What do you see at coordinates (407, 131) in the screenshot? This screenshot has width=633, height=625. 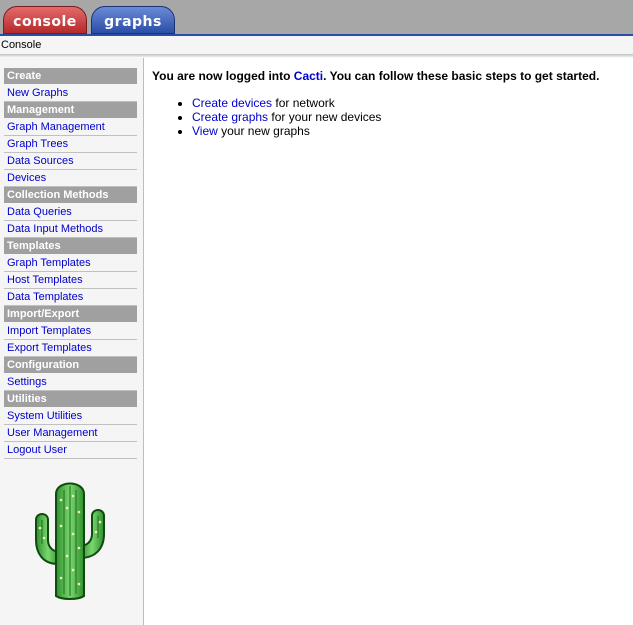 I see `list-item: View your new graphs` at bounding box center [407, 131].